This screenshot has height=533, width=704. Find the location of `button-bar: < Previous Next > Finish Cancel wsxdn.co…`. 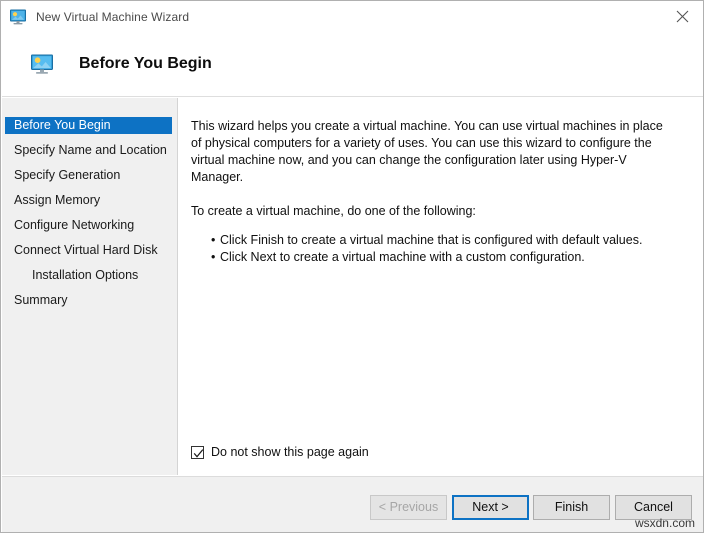

button-bar: < Previous Next > Finish Cancel wsxdn.co… is located at coordinates (352, 504).